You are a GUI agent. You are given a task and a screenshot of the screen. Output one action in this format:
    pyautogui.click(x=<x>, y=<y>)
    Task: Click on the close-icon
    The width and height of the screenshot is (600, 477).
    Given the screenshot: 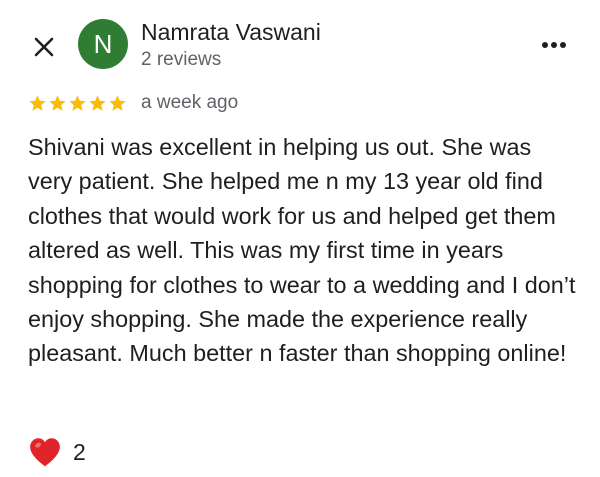 What is the action you would take?
    pyautogui.click(x=44, y=47)
    